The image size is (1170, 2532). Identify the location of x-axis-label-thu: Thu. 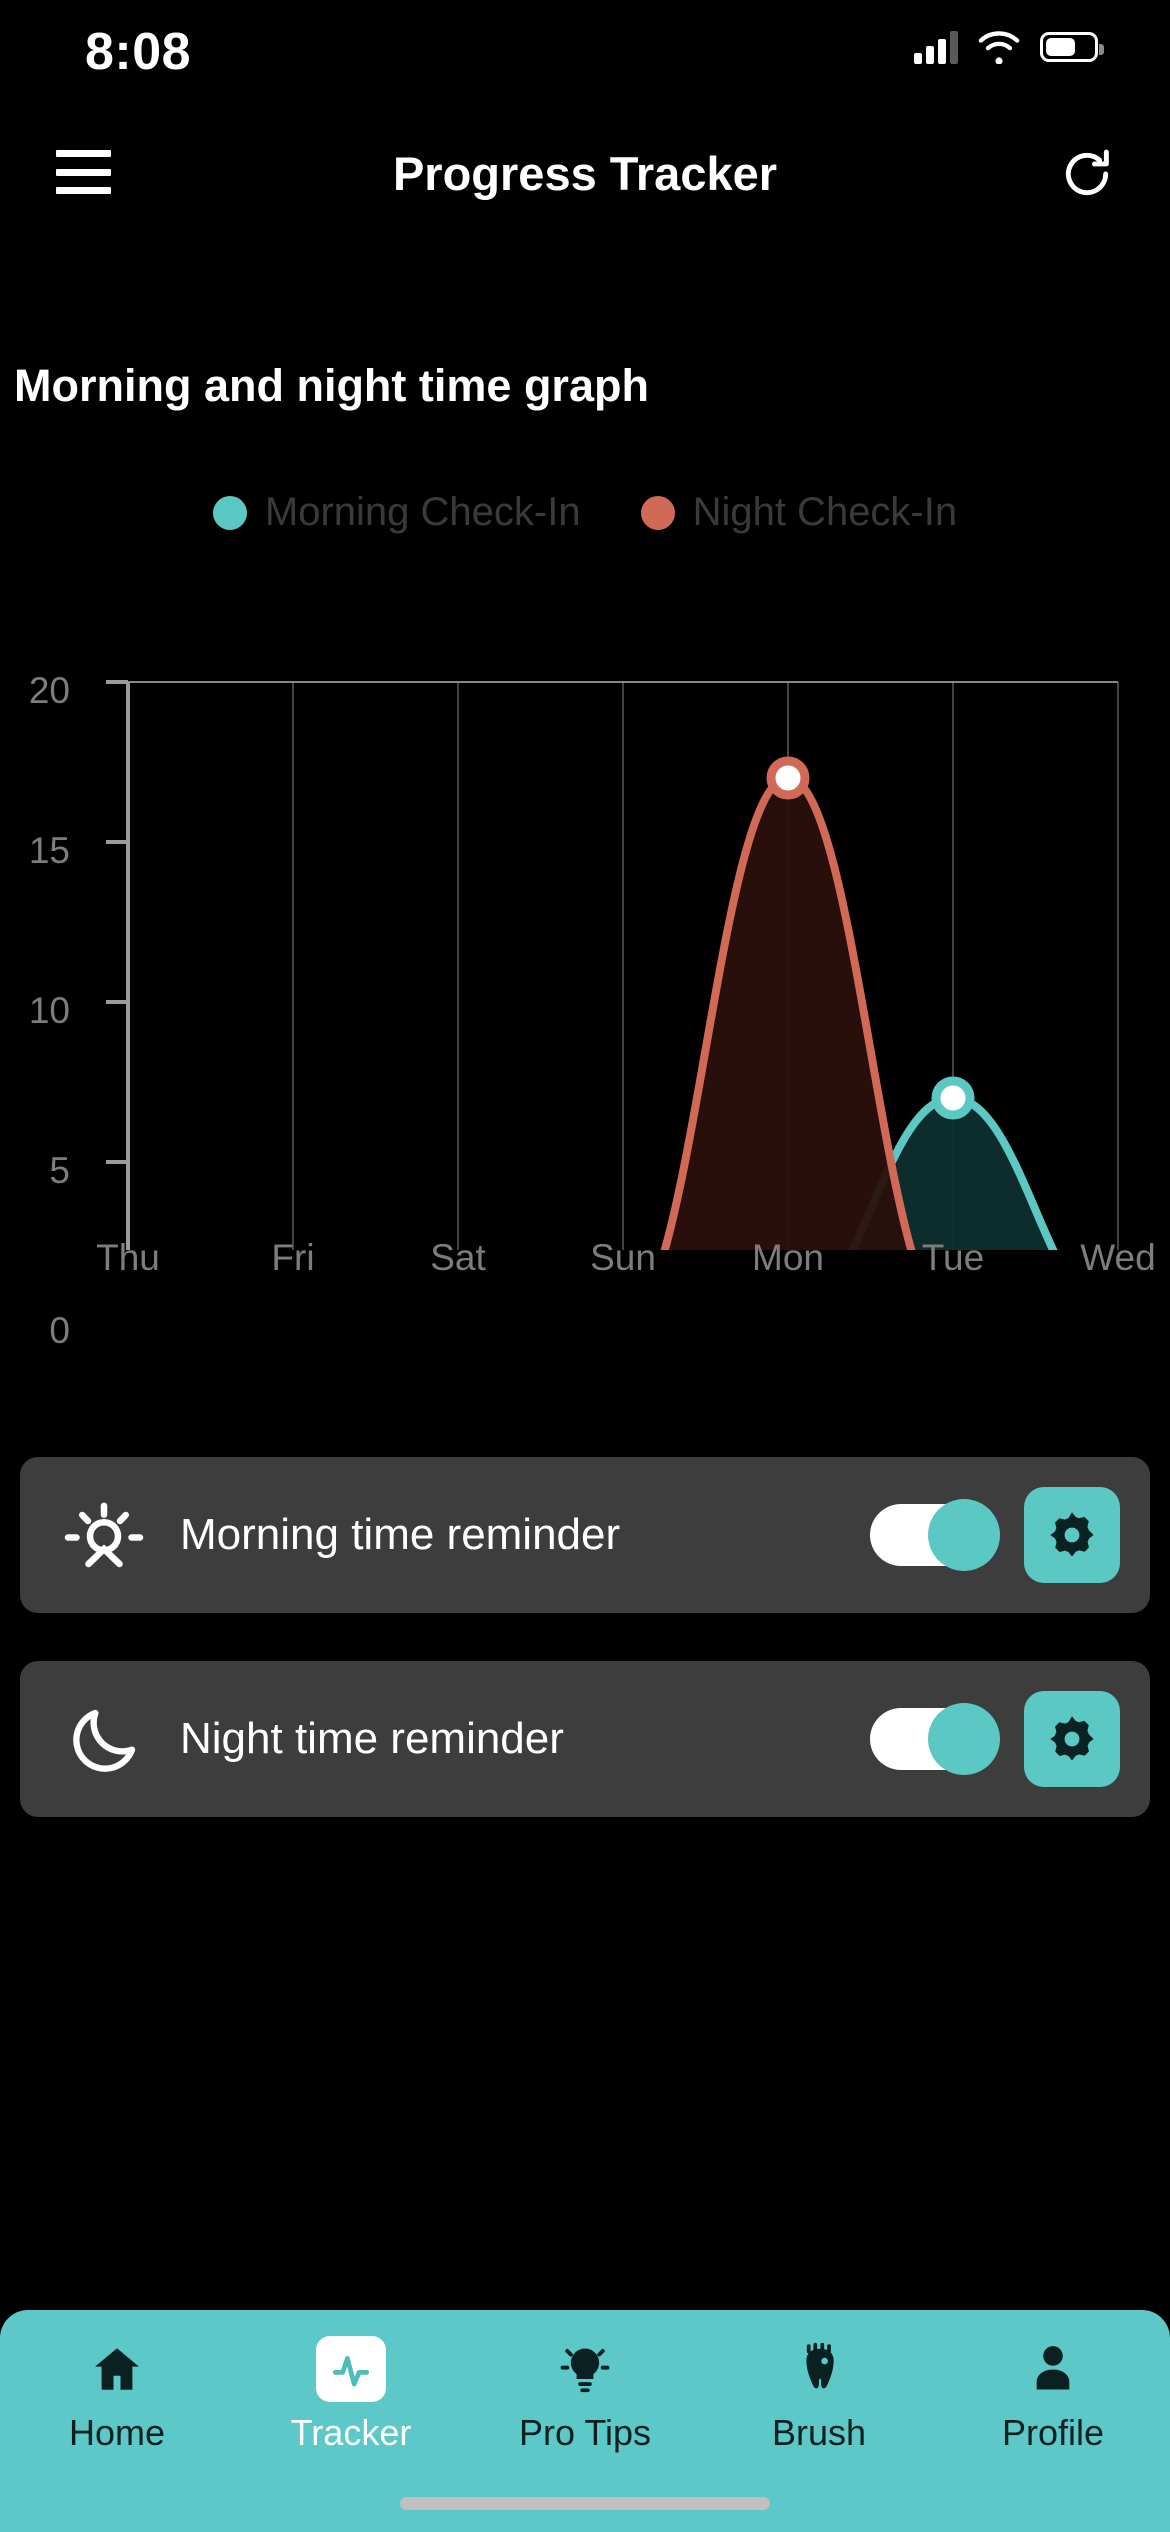
(128, 1257).